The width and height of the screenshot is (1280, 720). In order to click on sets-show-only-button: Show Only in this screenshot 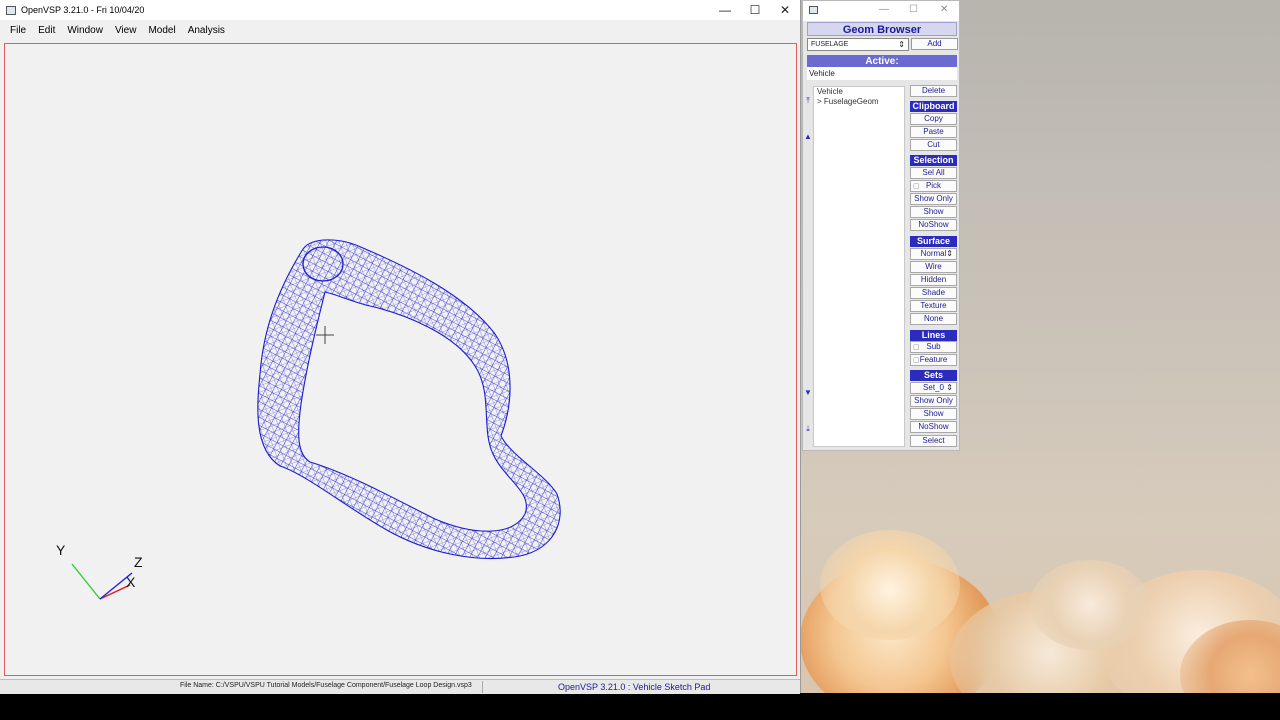, I will do `click(933, 401)`.